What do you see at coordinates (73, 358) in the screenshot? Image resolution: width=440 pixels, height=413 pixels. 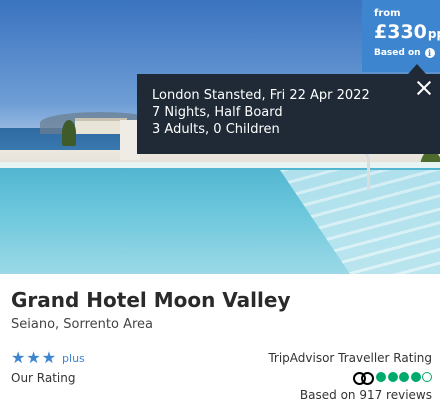 I see `rating-plus-label: plus` at bounding box center [73, 358].